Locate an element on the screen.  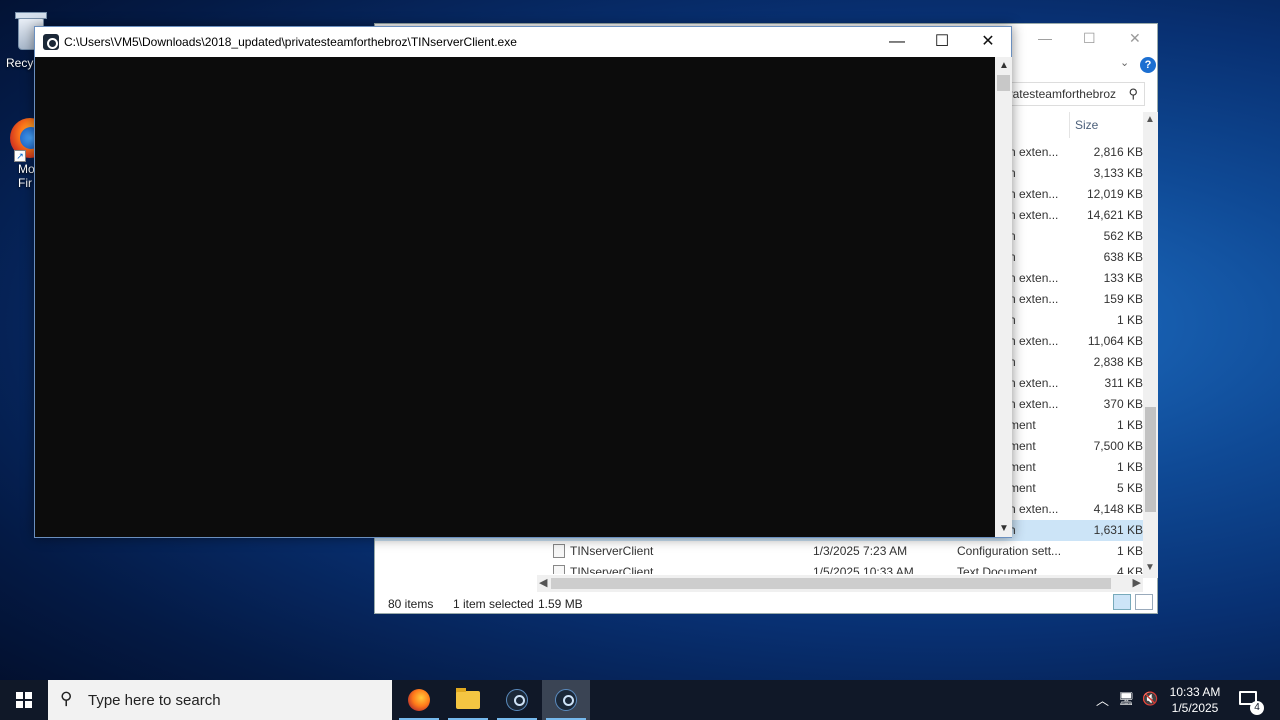
taskbar-file-explorer is located at coordinates (468, 700).